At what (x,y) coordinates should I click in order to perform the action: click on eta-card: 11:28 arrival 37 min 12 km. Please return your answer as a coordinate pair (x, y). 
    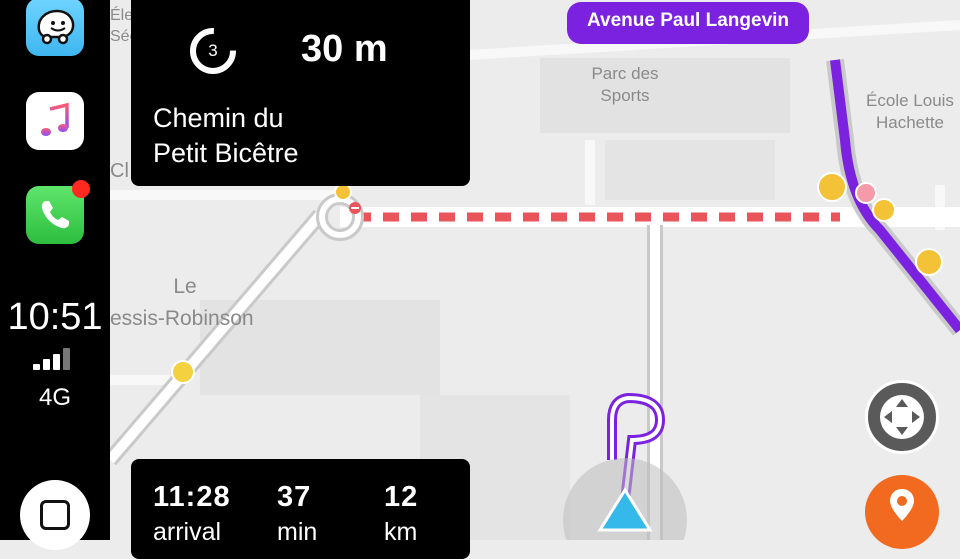
    Looking at the image, I should click on (300, 509).